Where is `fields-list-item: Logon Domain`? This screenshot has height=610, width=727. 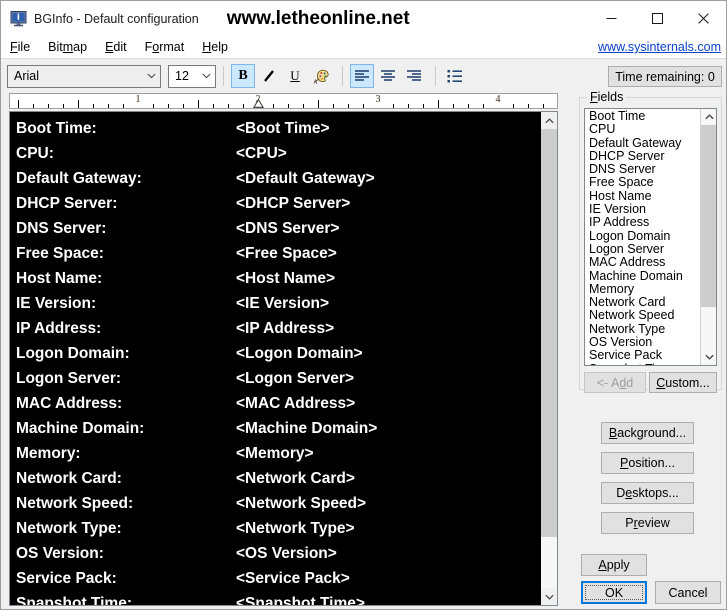 fields-list-item: Logon Domain is located at coordinates (643, 236).